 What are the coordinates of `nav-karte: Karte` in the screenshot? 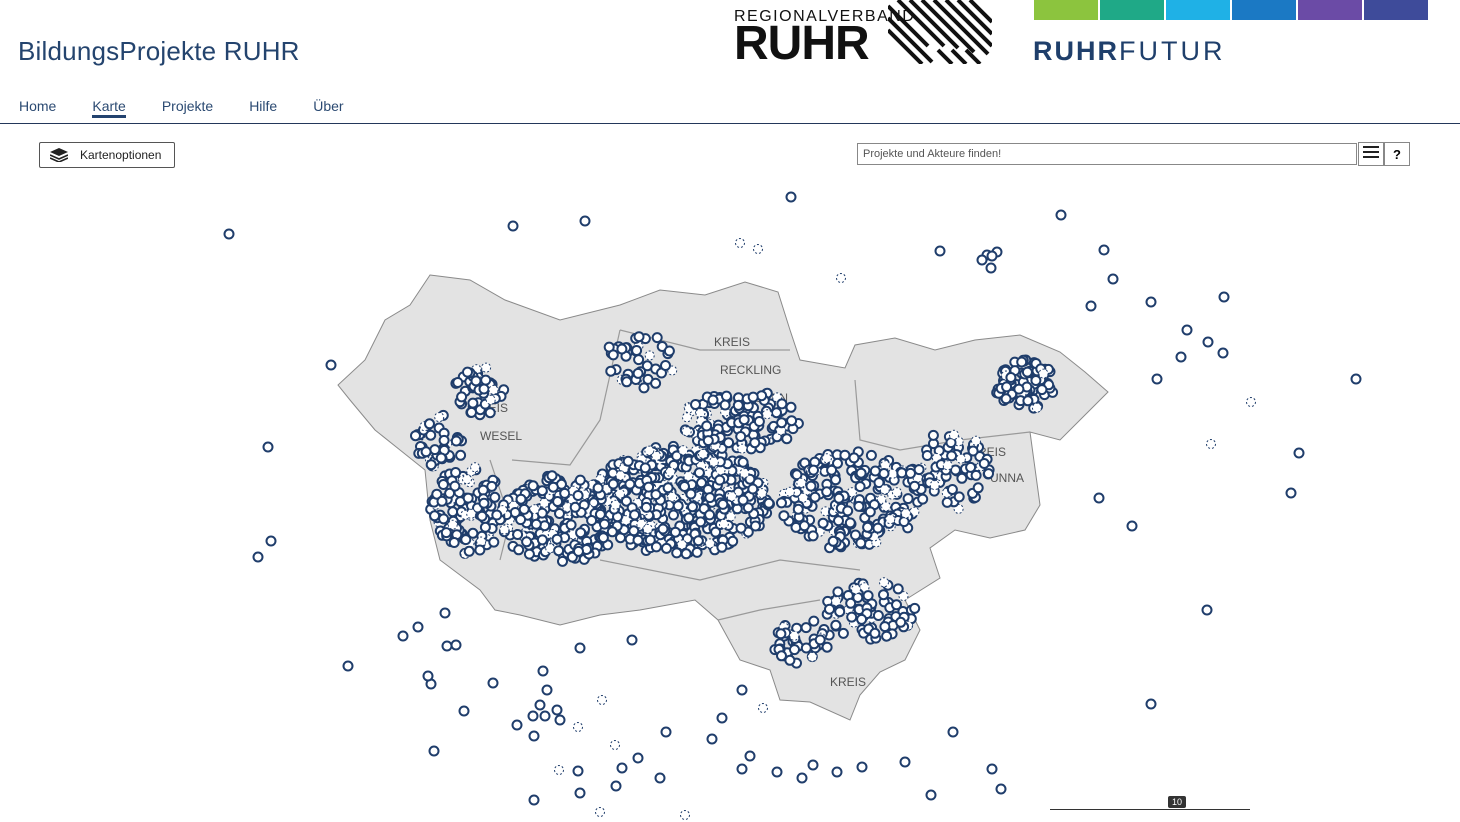 It's located at (109, 108).